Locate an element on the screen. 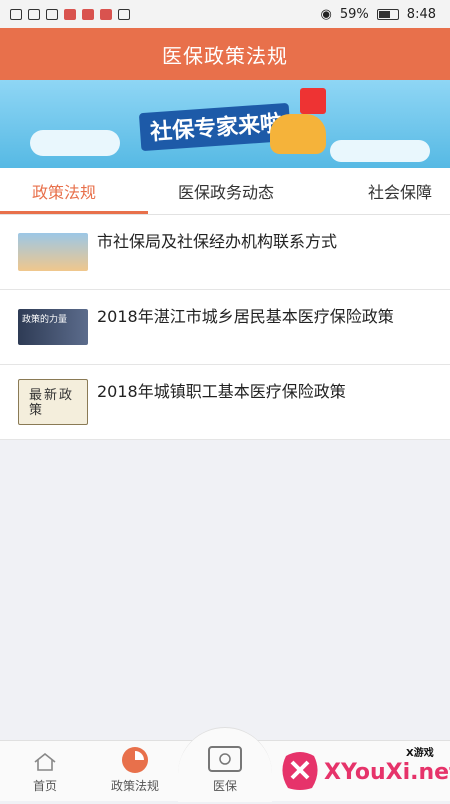 The width and height of the screenshot is (450, 804). tab-policy: 政策法规 is located at coordinates (64, 191).